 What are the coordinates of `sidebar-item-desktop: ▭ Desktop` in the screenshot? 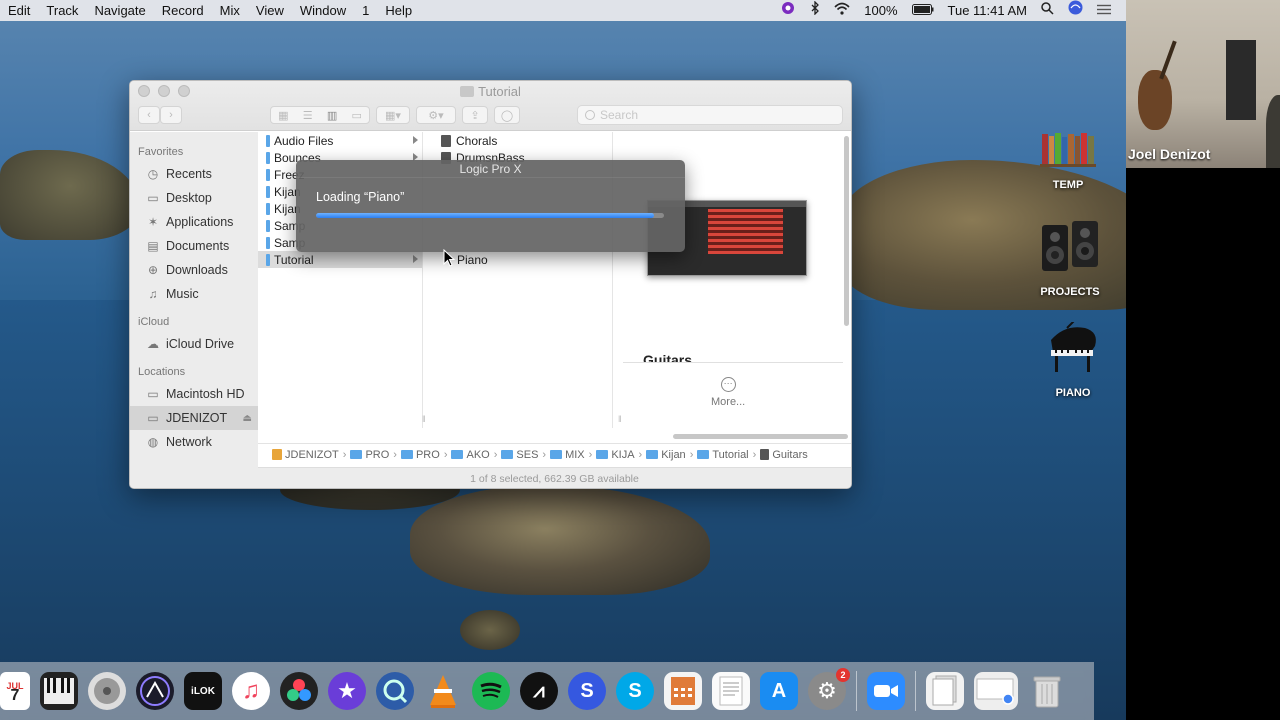 It's located at (194, 198).